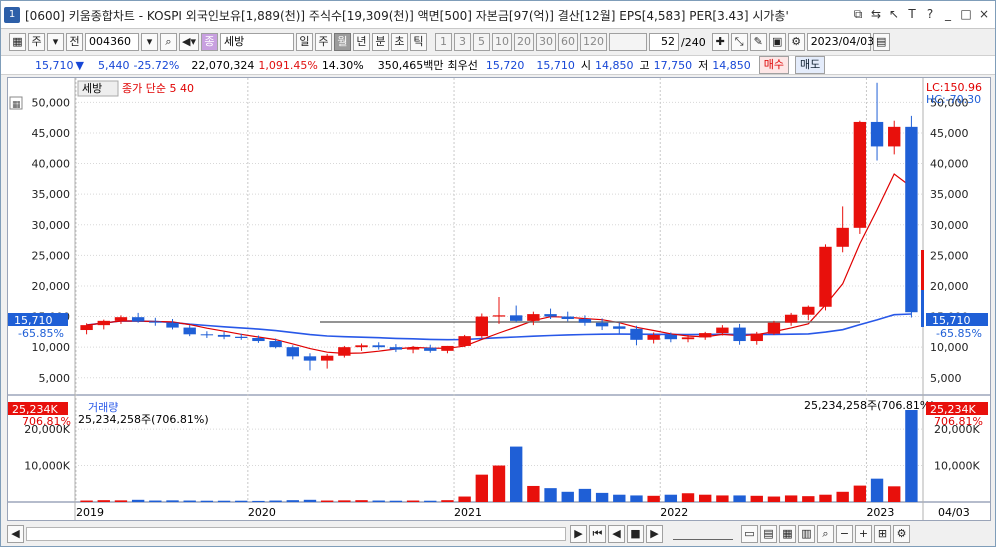  What do you see at coordinates (523, 42) in the screenshot?
I see `interval-20: 20` at bounding box center [523, 42].